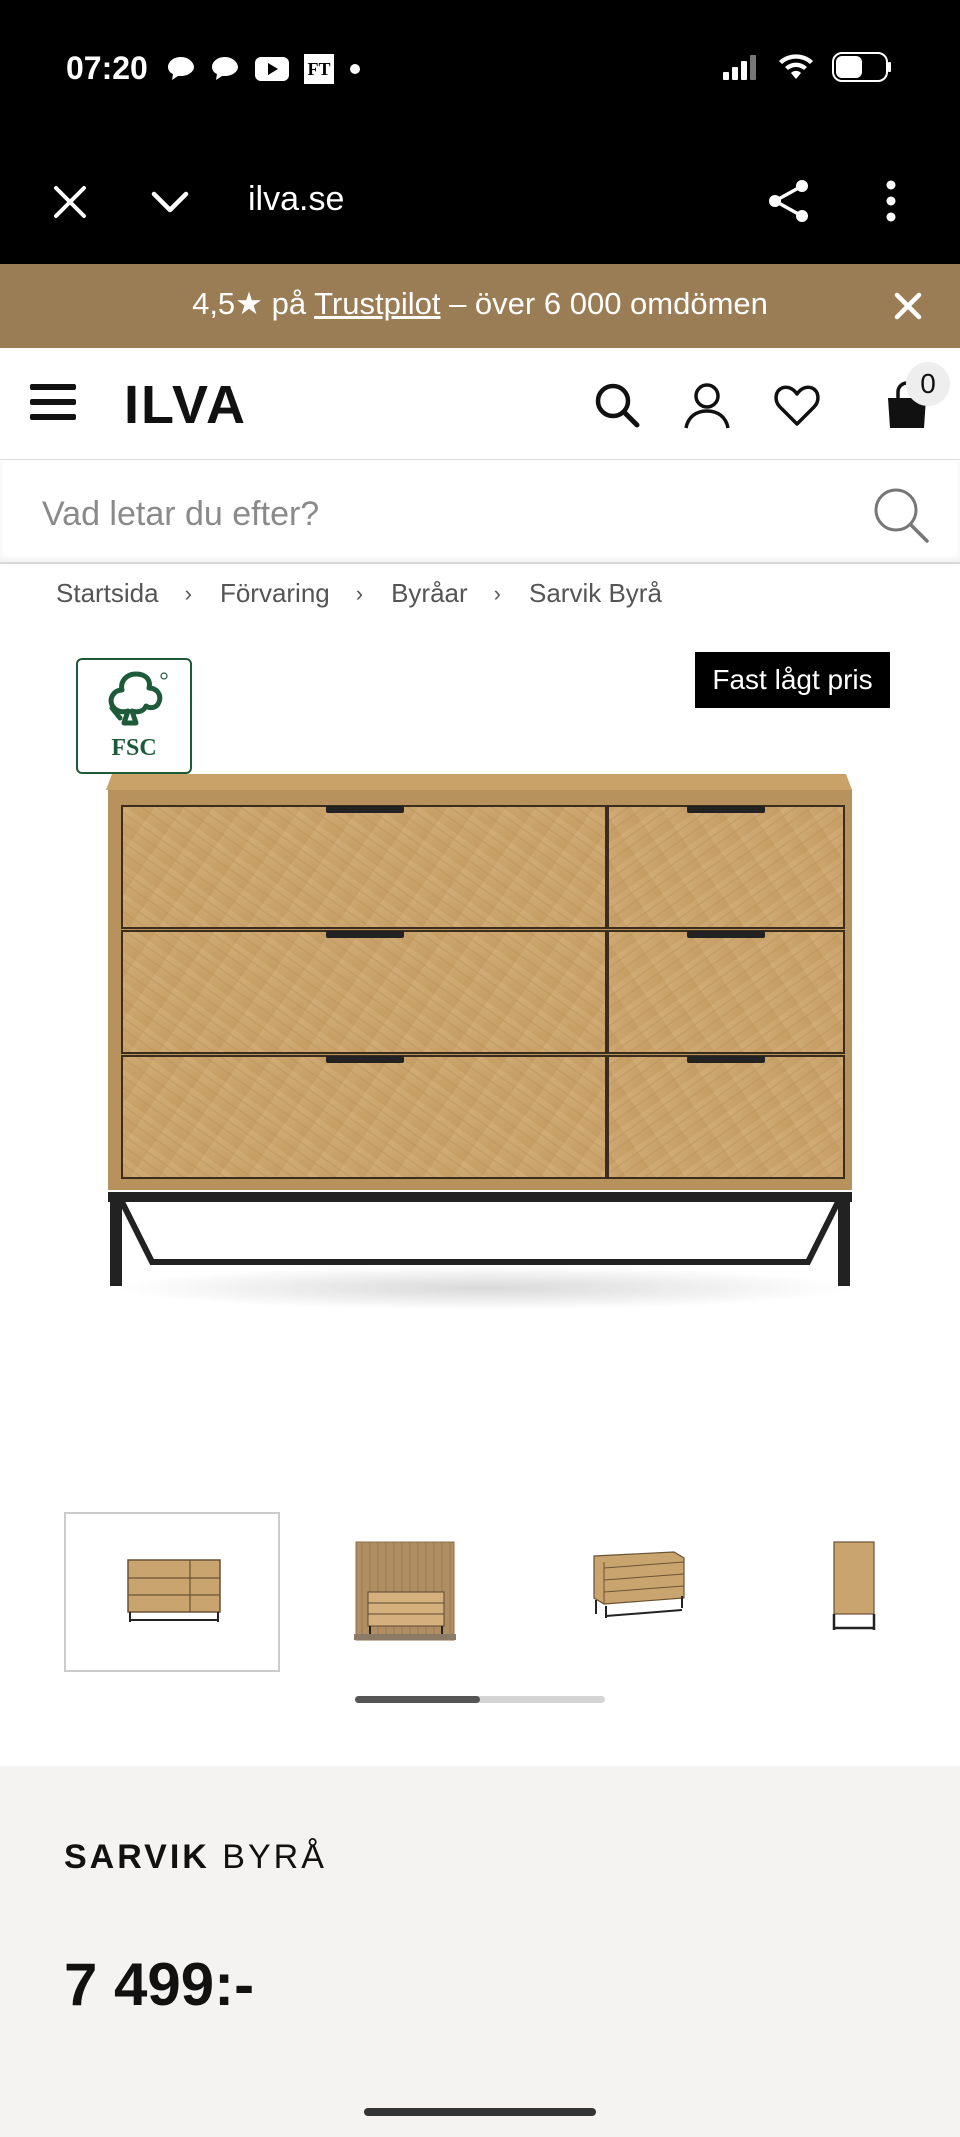  I want to click on browser-toolbar: ilva.se, so click(480, 202).